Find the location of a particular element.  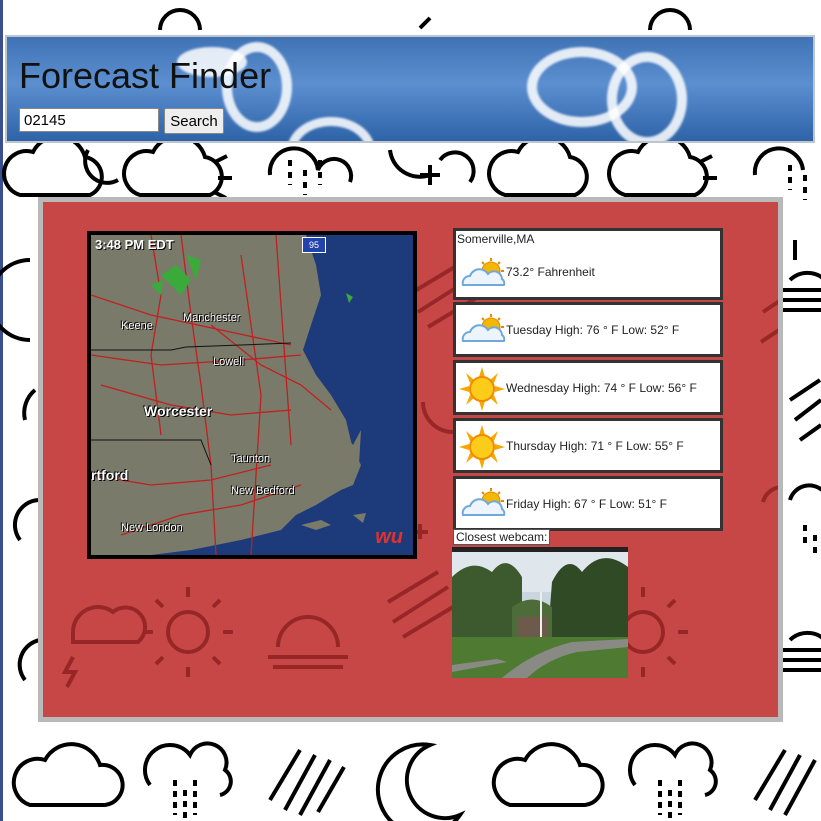

city-label: Lowell is located at coordinates (229, 362).